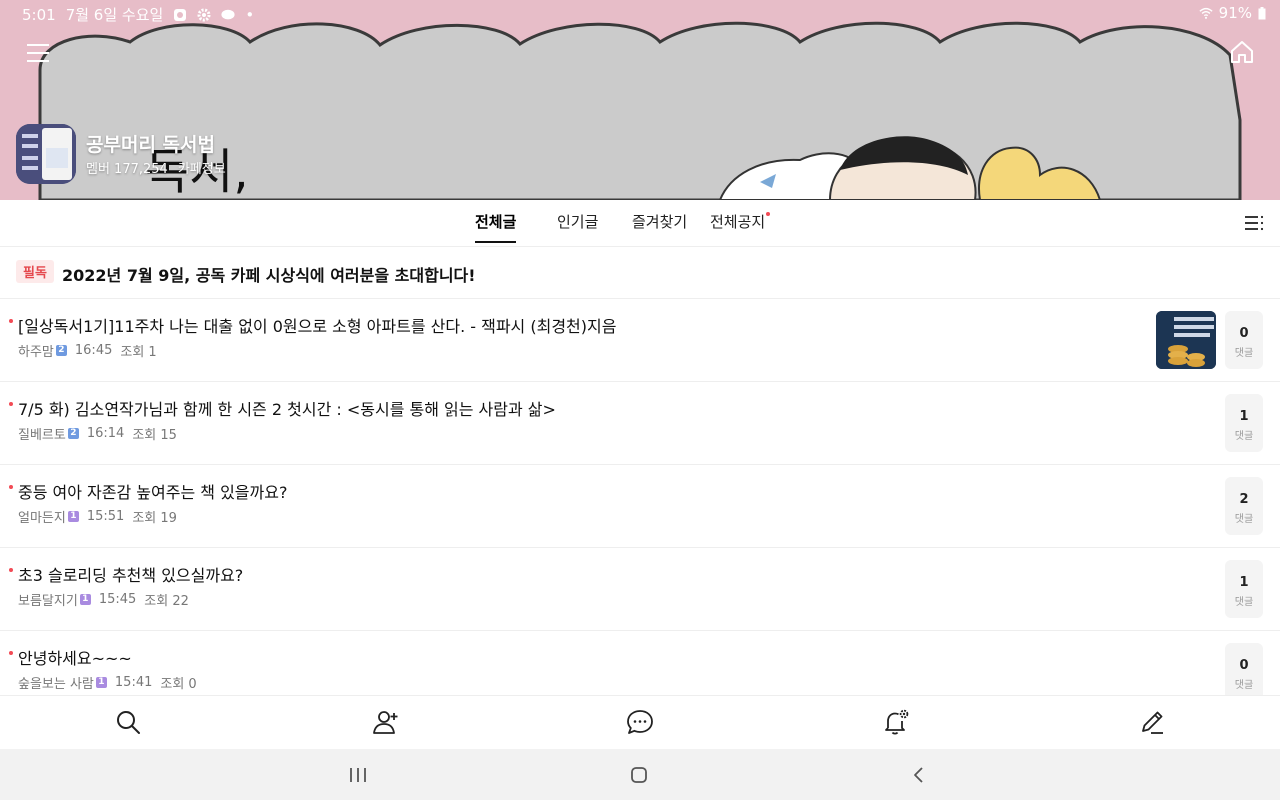 The width and height of the screenshot is (1280, 800). I want to click on board-list-icon, so click(1254, 223).